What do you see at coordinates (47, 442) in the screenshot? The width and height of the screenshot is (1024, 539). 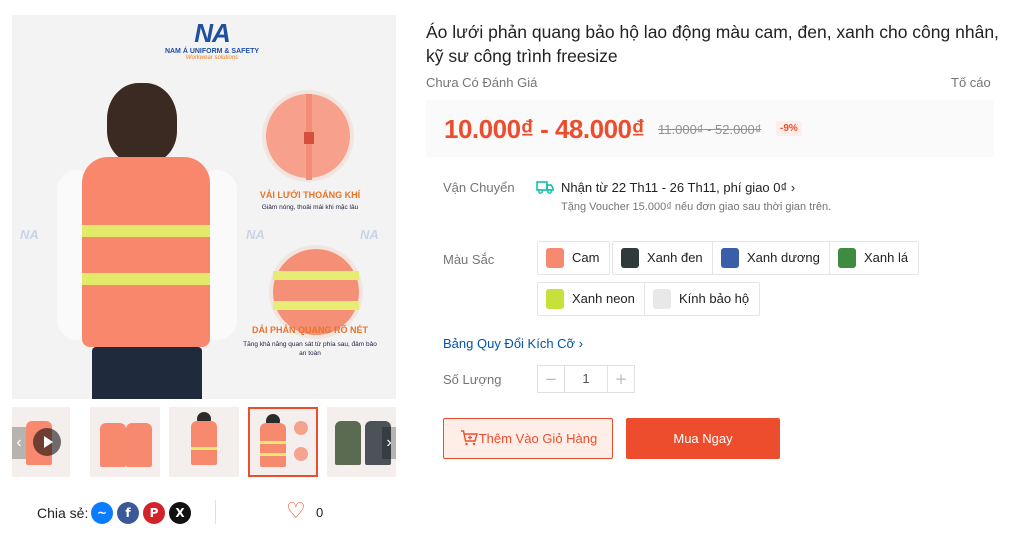 I see `play-video-icon` at bounding box center [47, 442].